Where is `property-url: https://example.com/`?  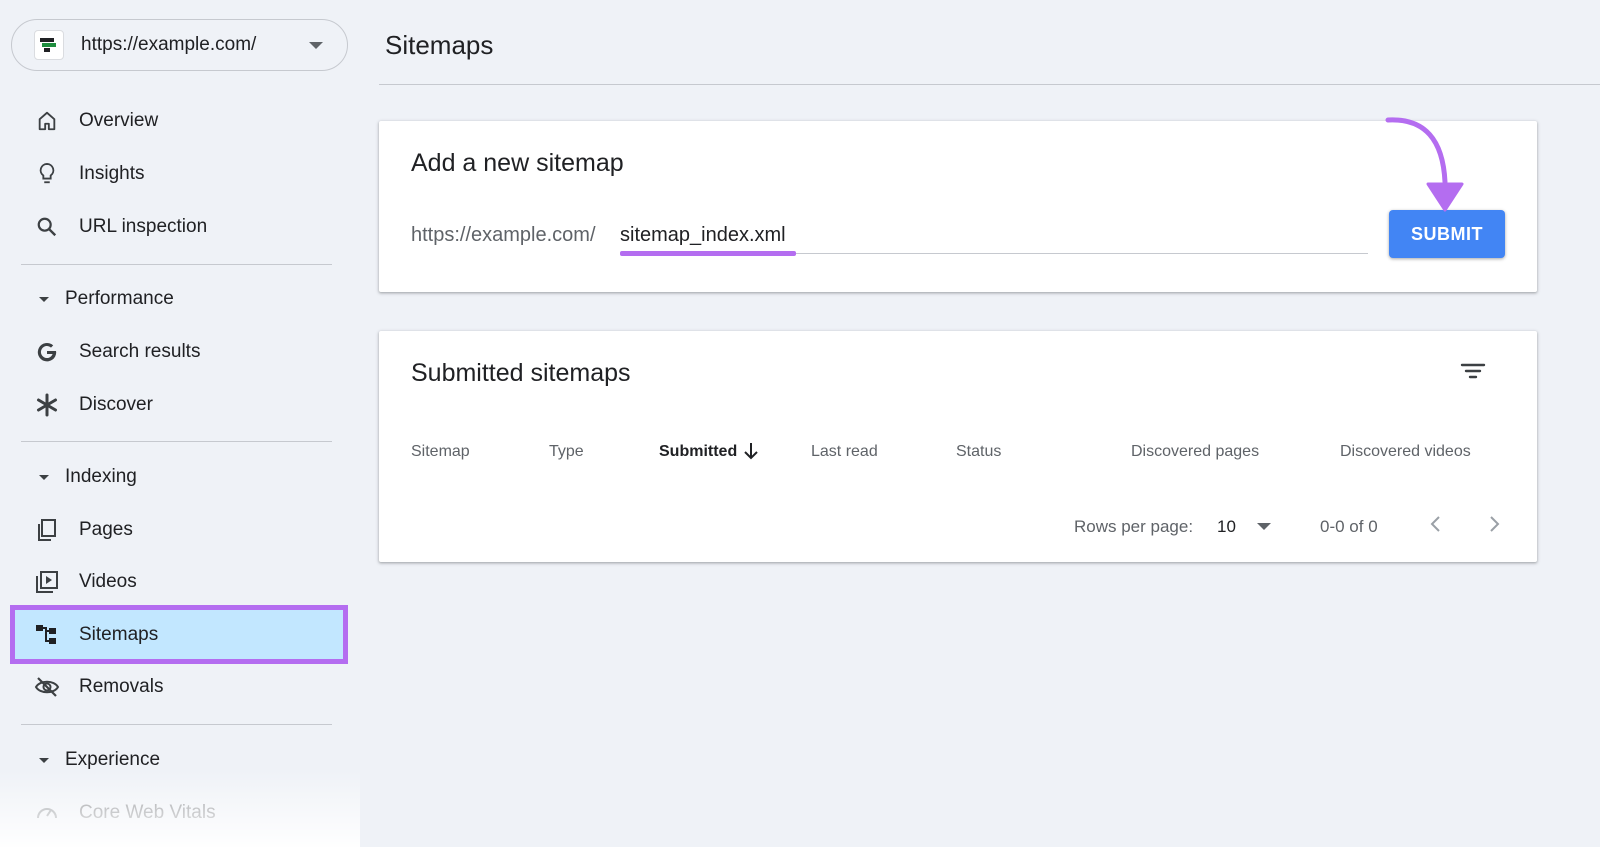 property-url: https://example.com/ is located at coordinates (169, 44).